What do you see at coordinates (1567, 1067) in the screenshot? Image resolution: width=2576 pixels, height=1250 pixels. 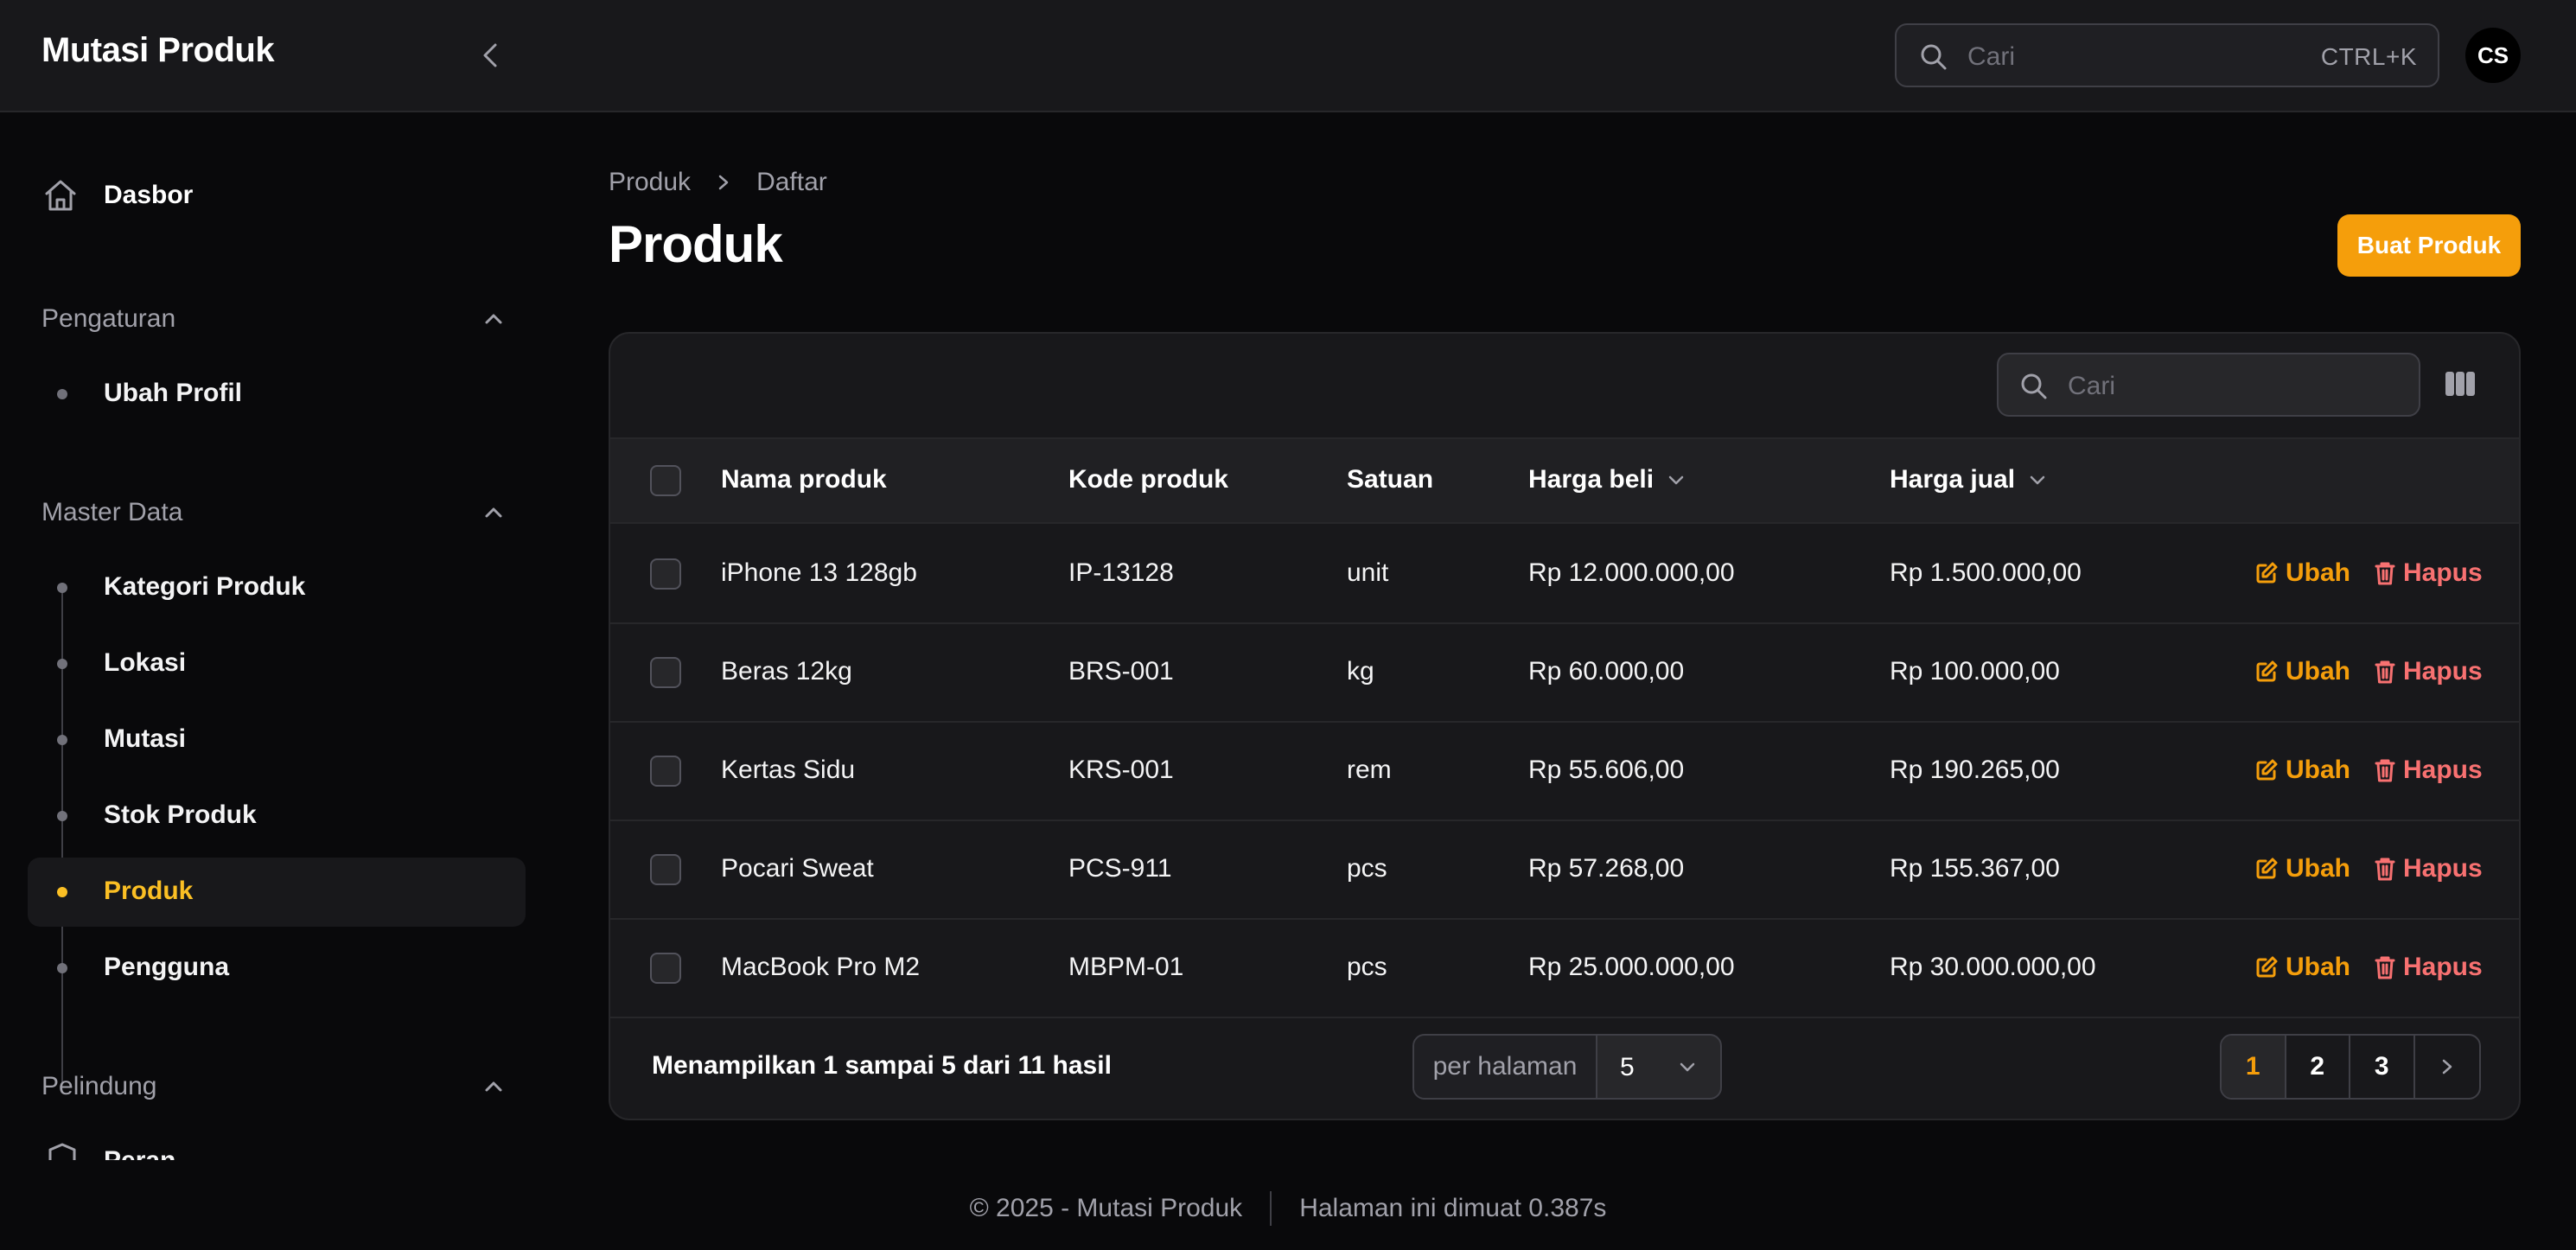 I see `per-page-select: per halaman 5` at bounding box center [1567, 1067].